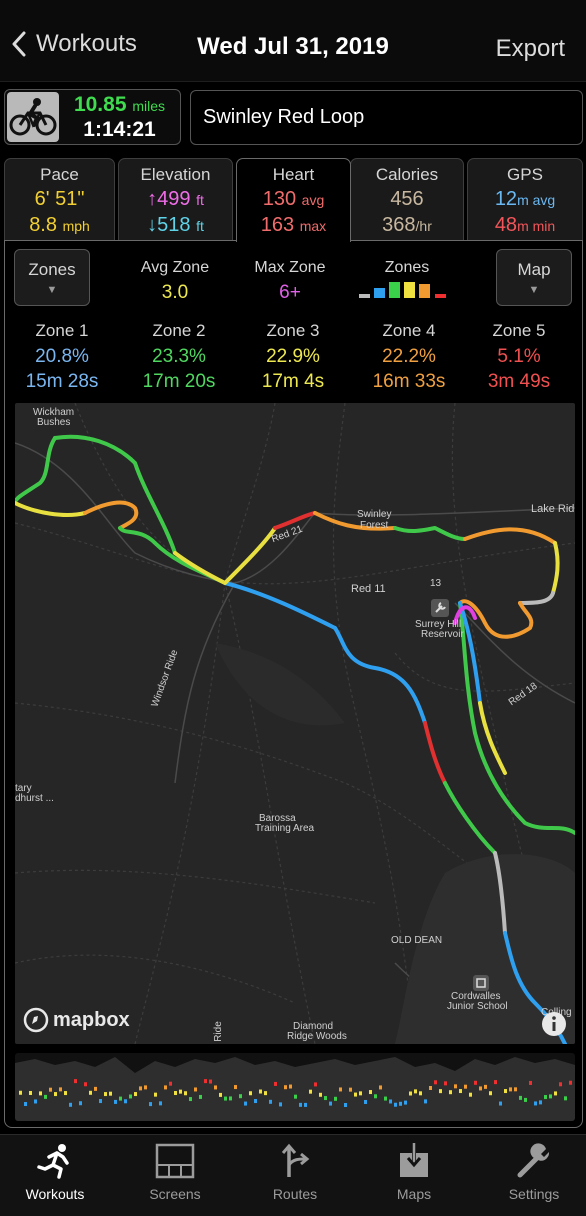 This screenshot has width=586, height=1216. I want to click on tab-workouts: Workouts, so click(55, 1172).